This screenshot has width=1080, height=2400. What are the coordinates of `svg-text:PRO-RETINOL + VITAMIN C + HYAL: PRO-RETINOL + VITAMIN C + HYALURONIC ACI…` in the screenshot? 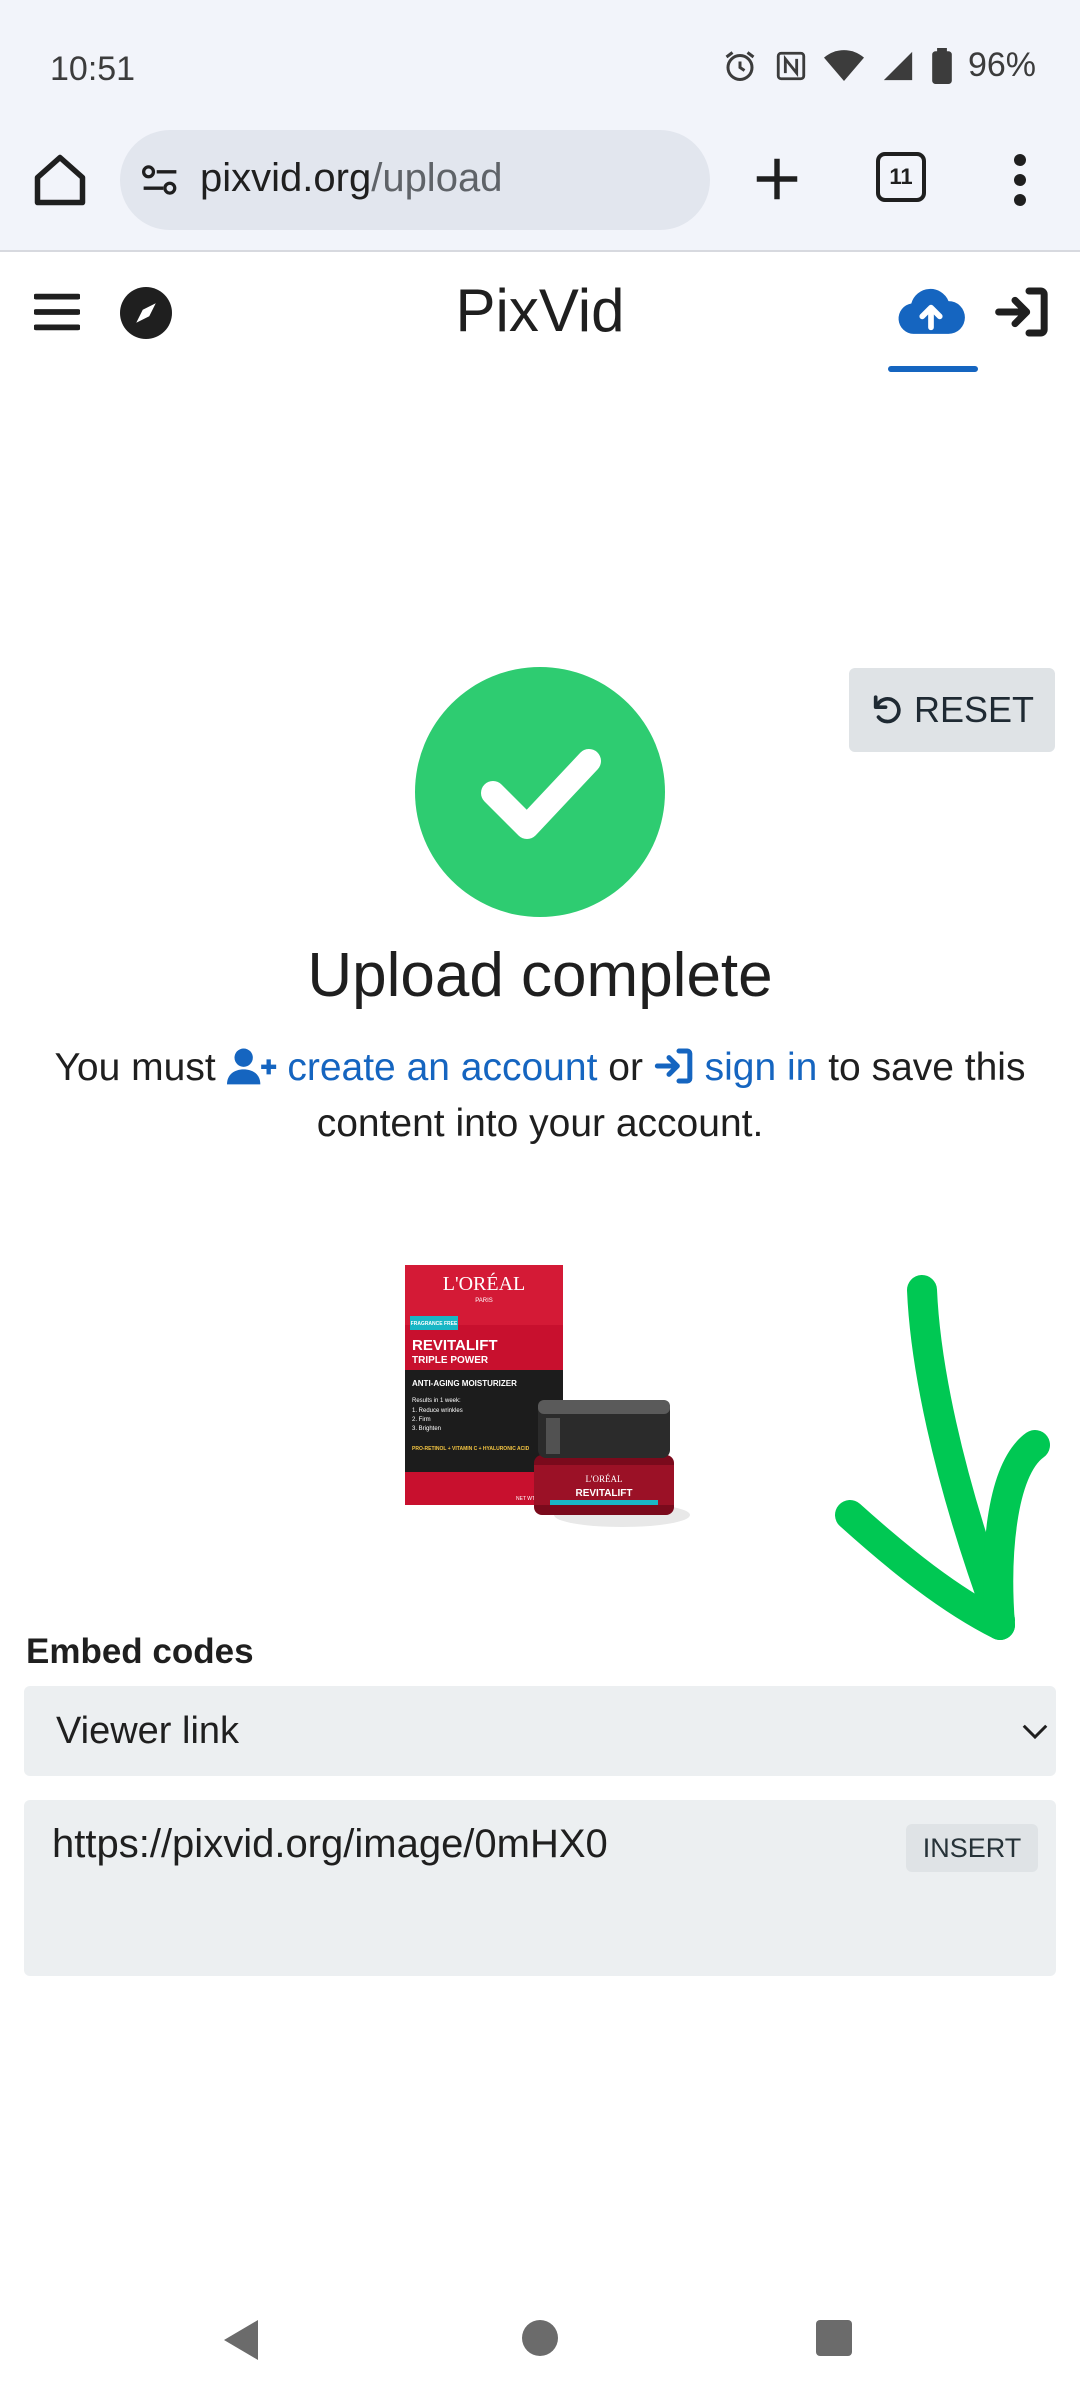 It's located at (471, 1449).